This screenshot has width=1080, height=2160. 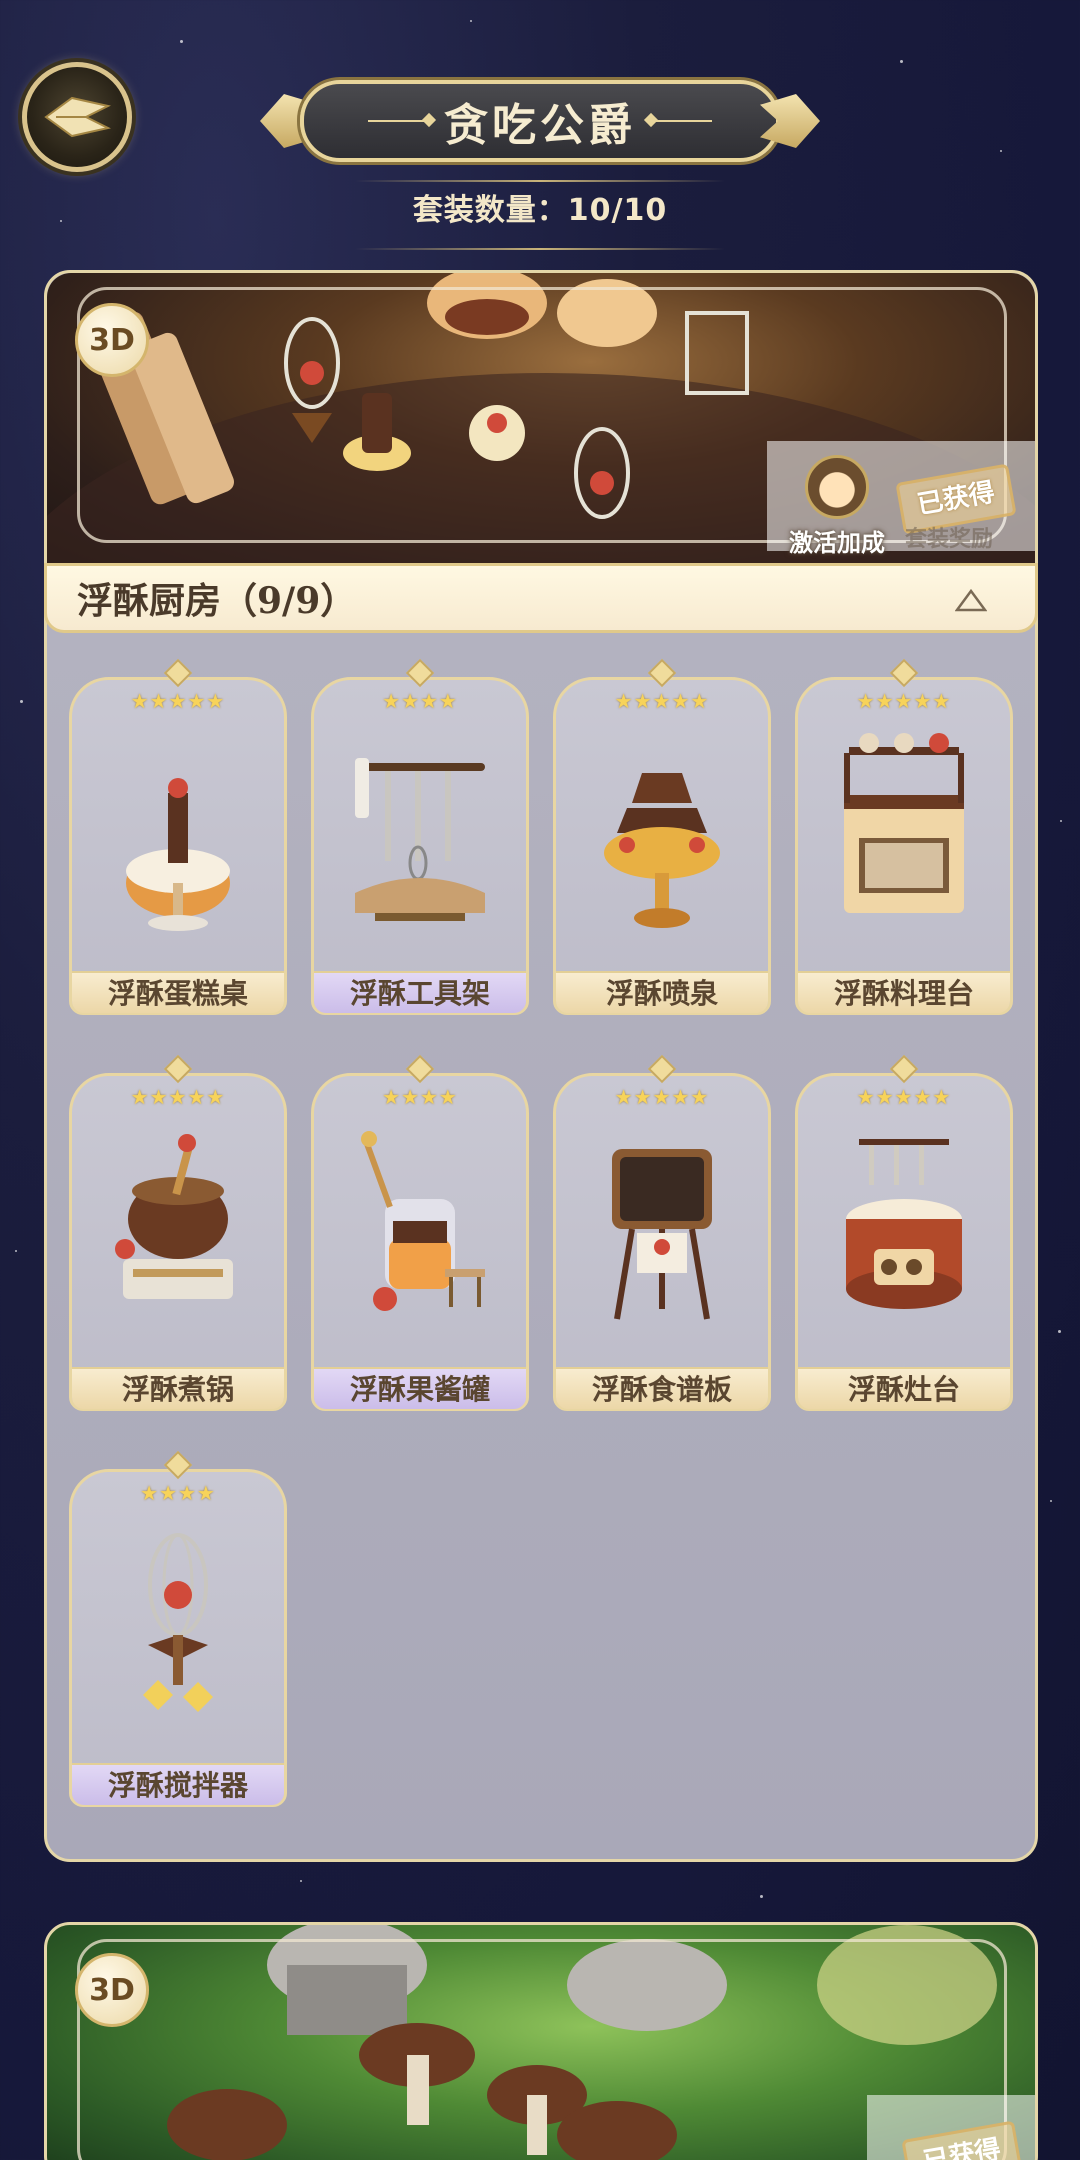 What do you see at coordinates (420, 1388) in the screenshot?
I see `item-name: 浮酥果酱罐` at bounding box center [420, 1388].